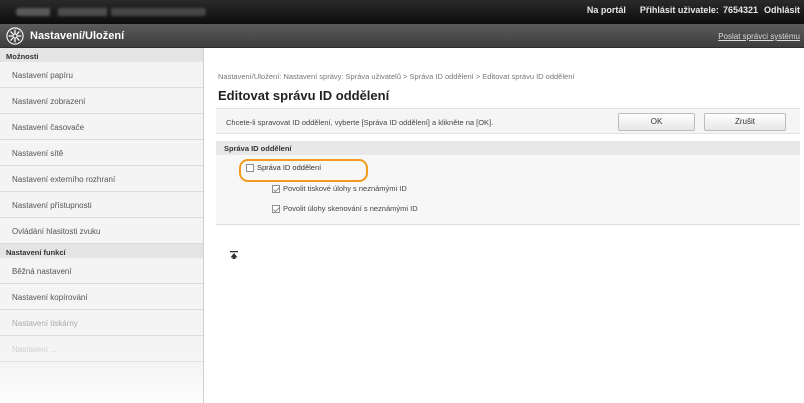 Image resolution: width=804 pixels, height=403 pixels. What do you see at coordinates (101, 101) in the screenshot?
I see `sidebar-item-display-settings: Nastavení zobrazení` at bounding box center [101, 101].